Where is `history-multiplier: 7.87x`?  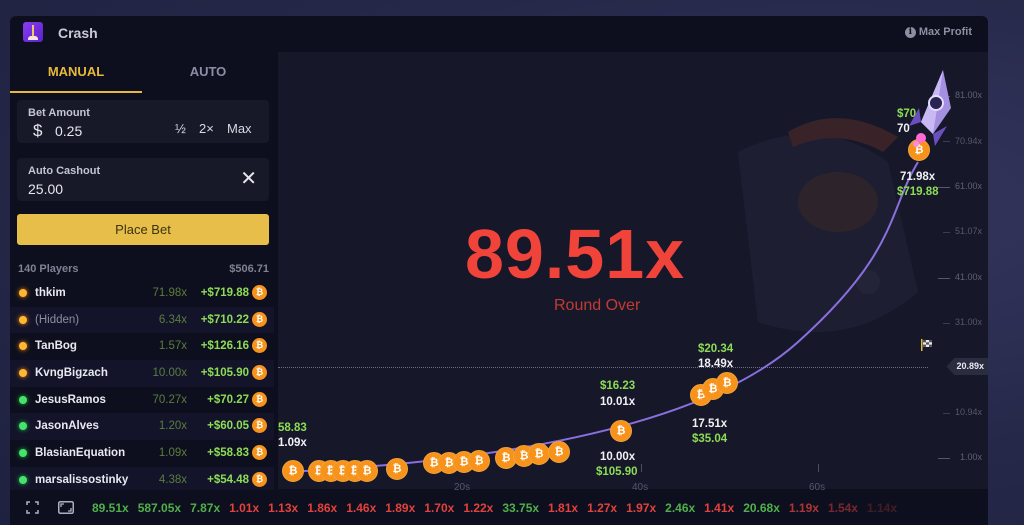
history-multiplier: 7.87x is located at coordinates (205, 508).